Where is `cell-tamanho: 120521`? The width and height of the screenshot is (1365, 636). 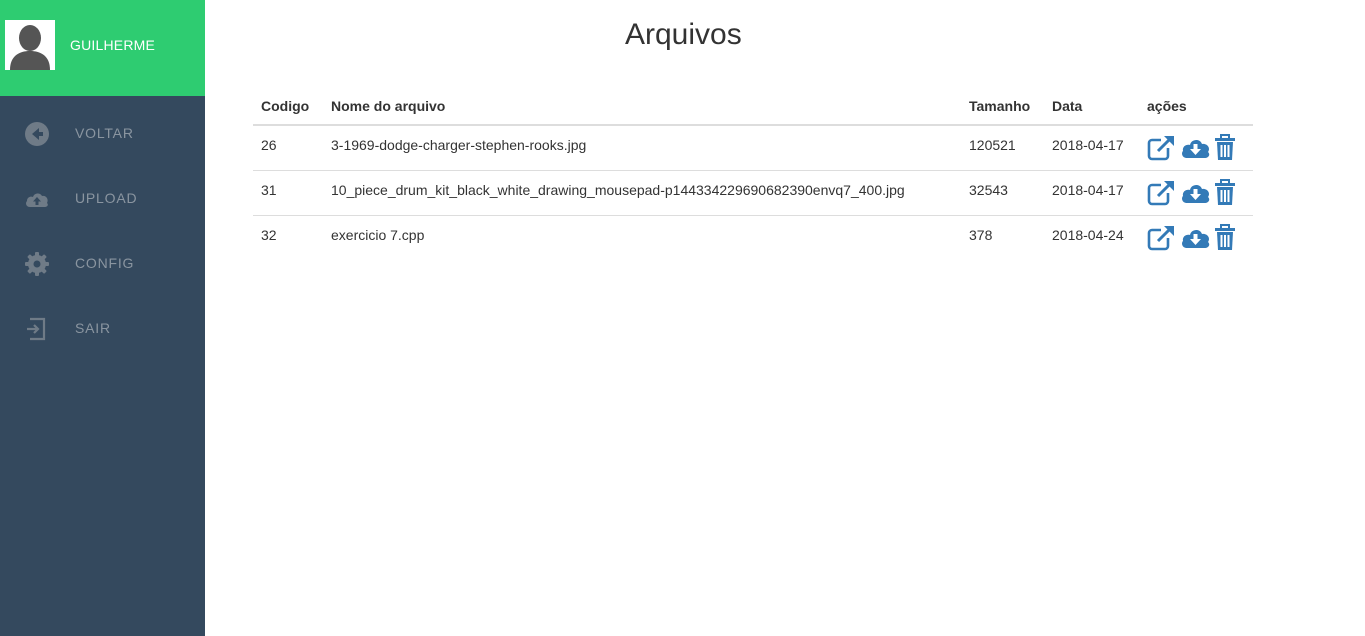
cell-tamanho: 120521 is located at coordinates (1002, 148).